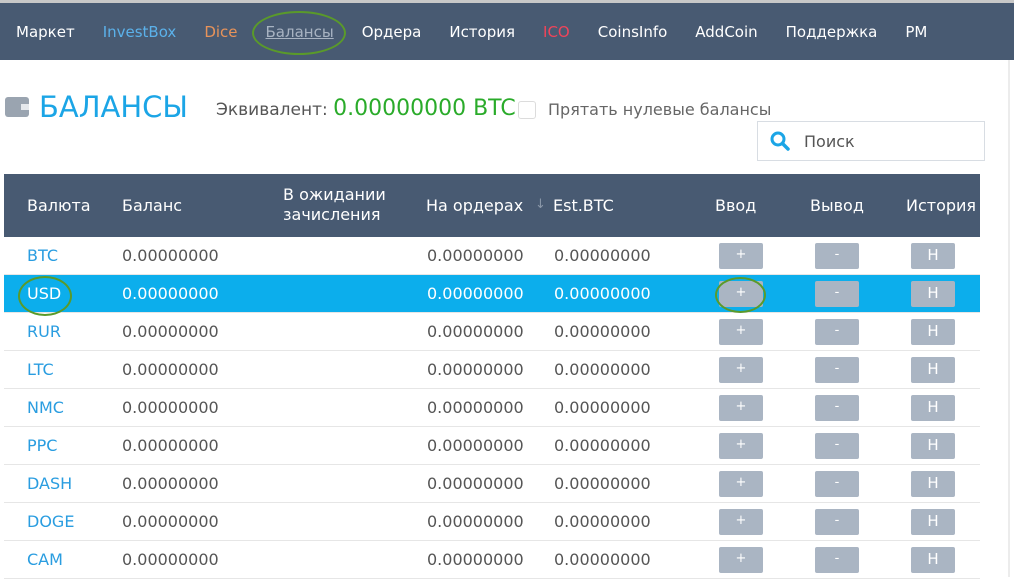  What do you see at coordinates (736, 205) in the screenshot?
I see `col-deposit: Ввод` at bounding box center [736, 205].